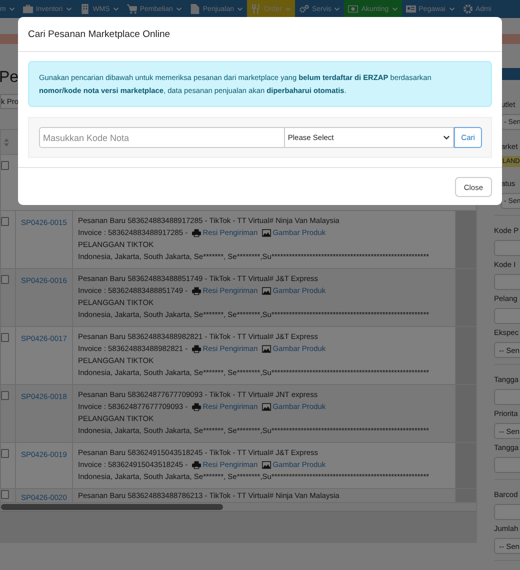 The height and width of the screenshot is (570, 520). Describe the element at coordinates (5, 165) in the screenshot. I see `select-all-checkbox` at that location.